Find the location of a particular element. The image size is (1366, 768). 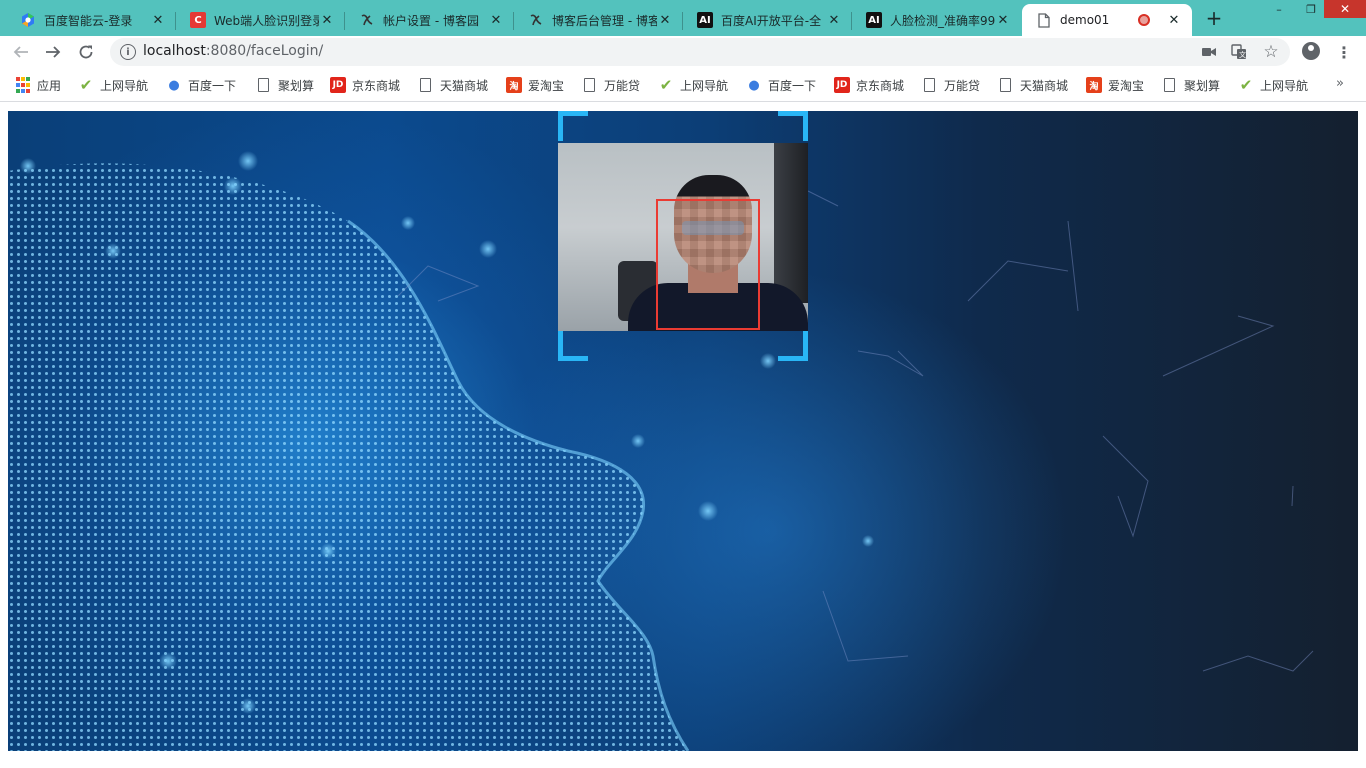

browser-toolbar: i localhost:8080/faceLogin/ 文 ☆ ⋮ is located at coordinates (683, 52).